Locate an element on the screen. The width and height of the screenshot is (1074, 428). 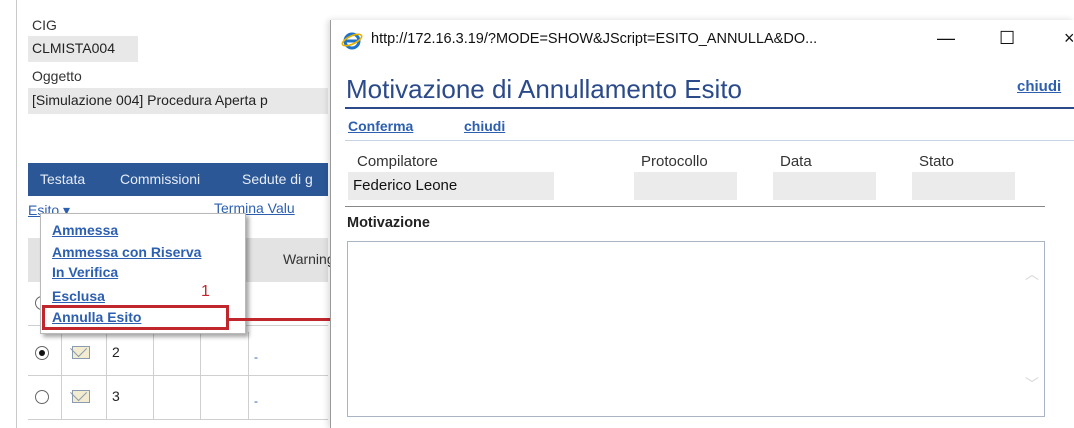
motivazione-label: Motivazione is located at coordinates (388, 223).